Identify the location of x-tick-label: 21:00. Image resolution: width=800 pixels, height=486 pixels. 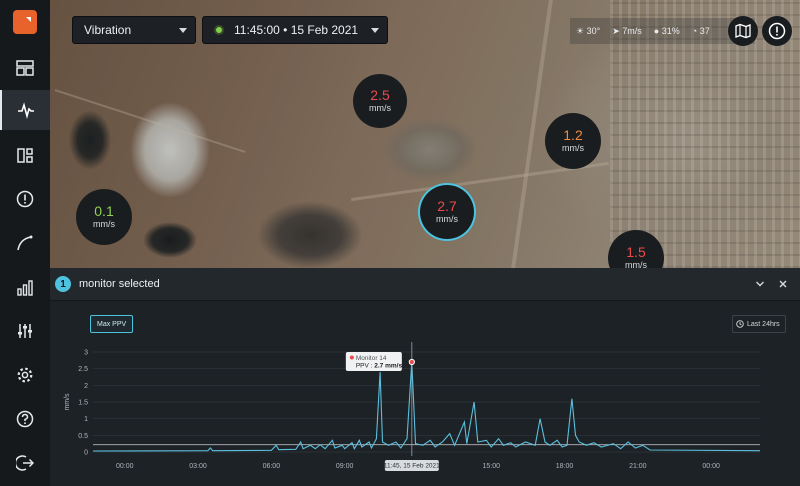
(638, 466).